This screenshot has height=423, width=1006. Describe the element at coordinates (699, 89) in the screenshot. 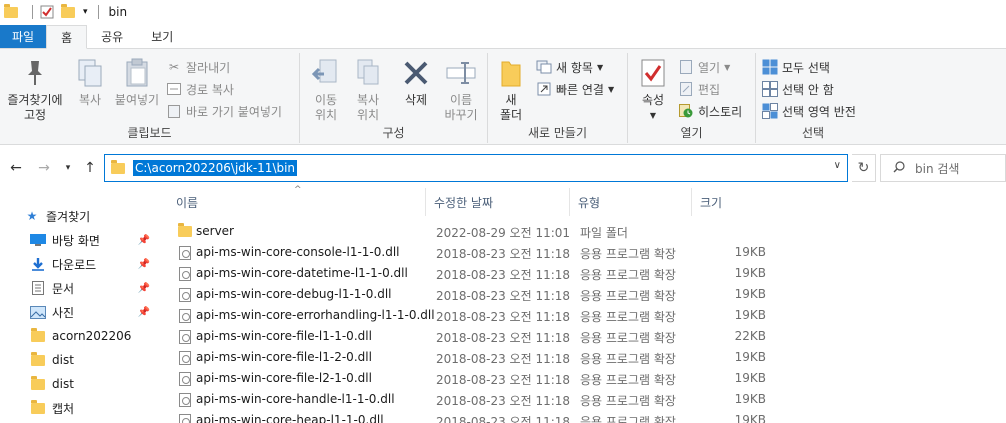

I see `edit-button: 편집` at that location.